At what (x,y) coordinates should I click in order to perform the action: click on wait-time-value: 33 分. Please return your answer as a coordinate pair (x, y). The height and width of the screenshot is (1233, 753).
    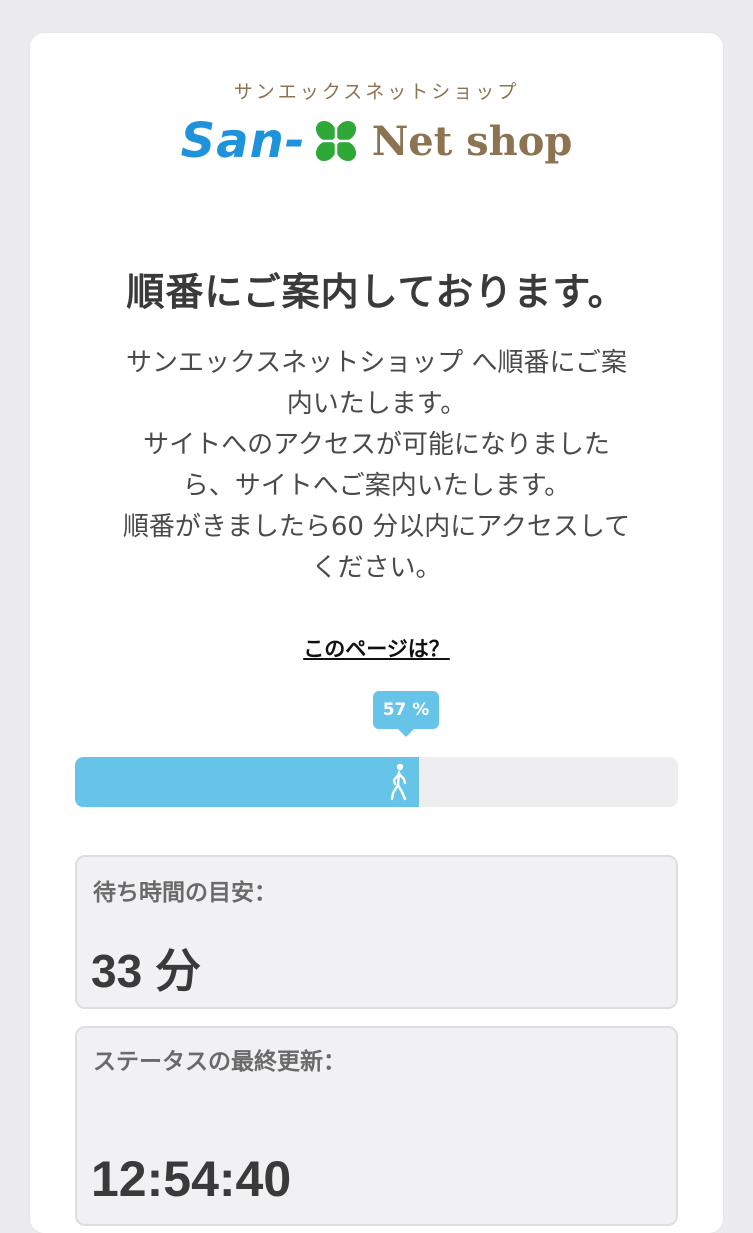
    Looking at the image, I should click on (146, 971).